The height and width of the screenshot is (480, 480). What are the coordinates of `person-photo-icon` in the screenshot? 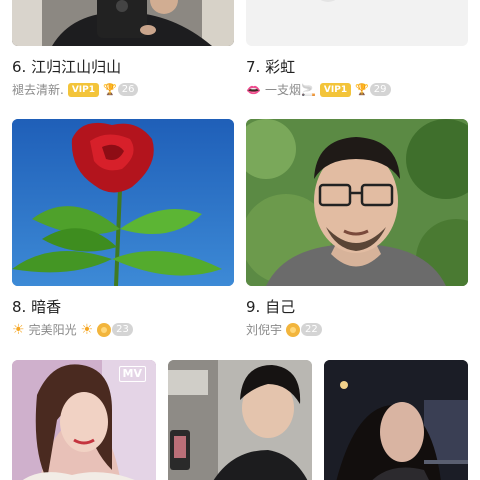 It's located at (123, 23).